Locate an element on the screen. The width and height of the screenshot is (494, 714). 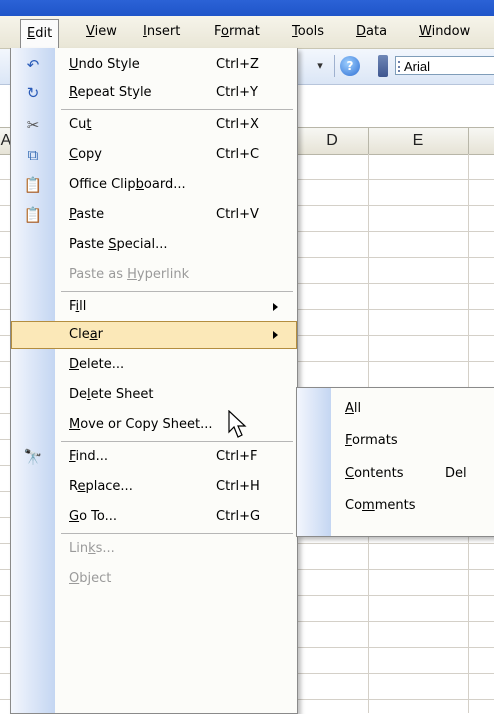
menu-item-undo-style: ↶ Undo Style Ctrl+Z is located at coordinates (154, 65).